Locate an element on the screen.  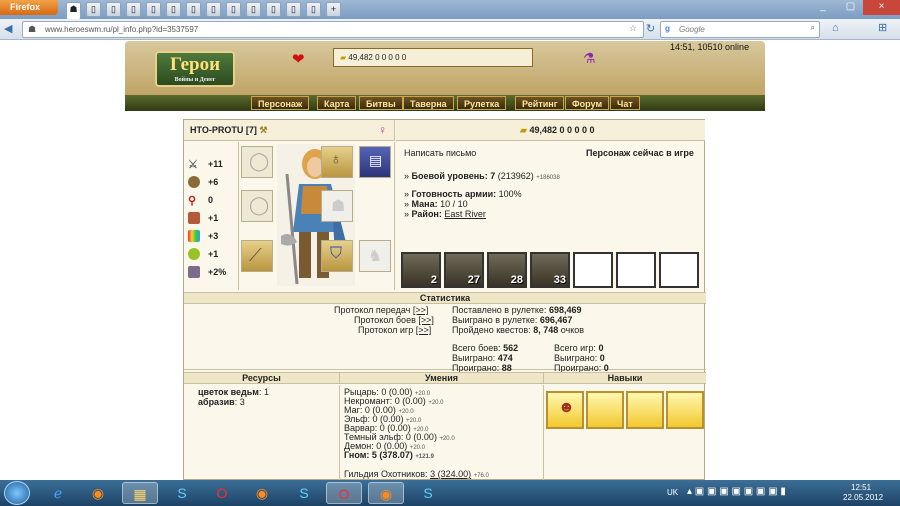
army-unit-4: 33 is located at coordinates (550, 270).